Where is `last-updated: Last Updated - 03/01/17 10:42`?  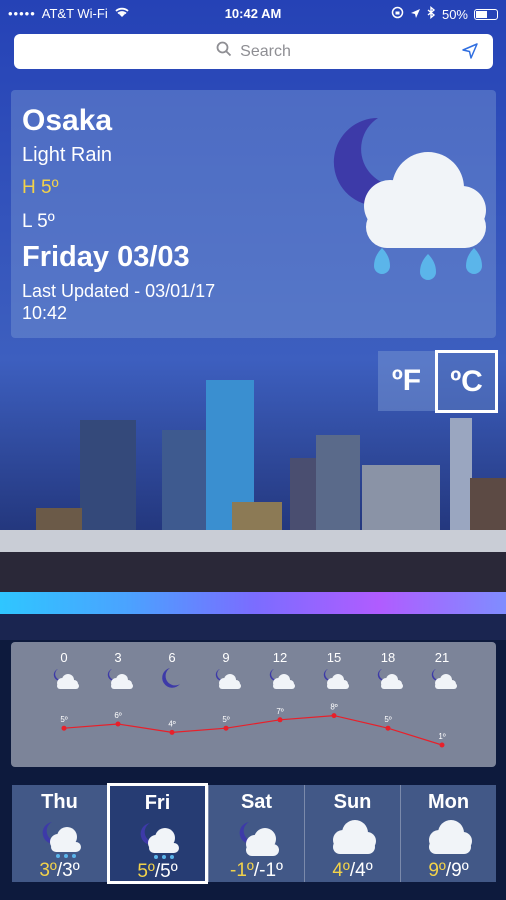 last-updated: Last Updated - 03/01/17 10:42 is located at coordinates (119, 302).